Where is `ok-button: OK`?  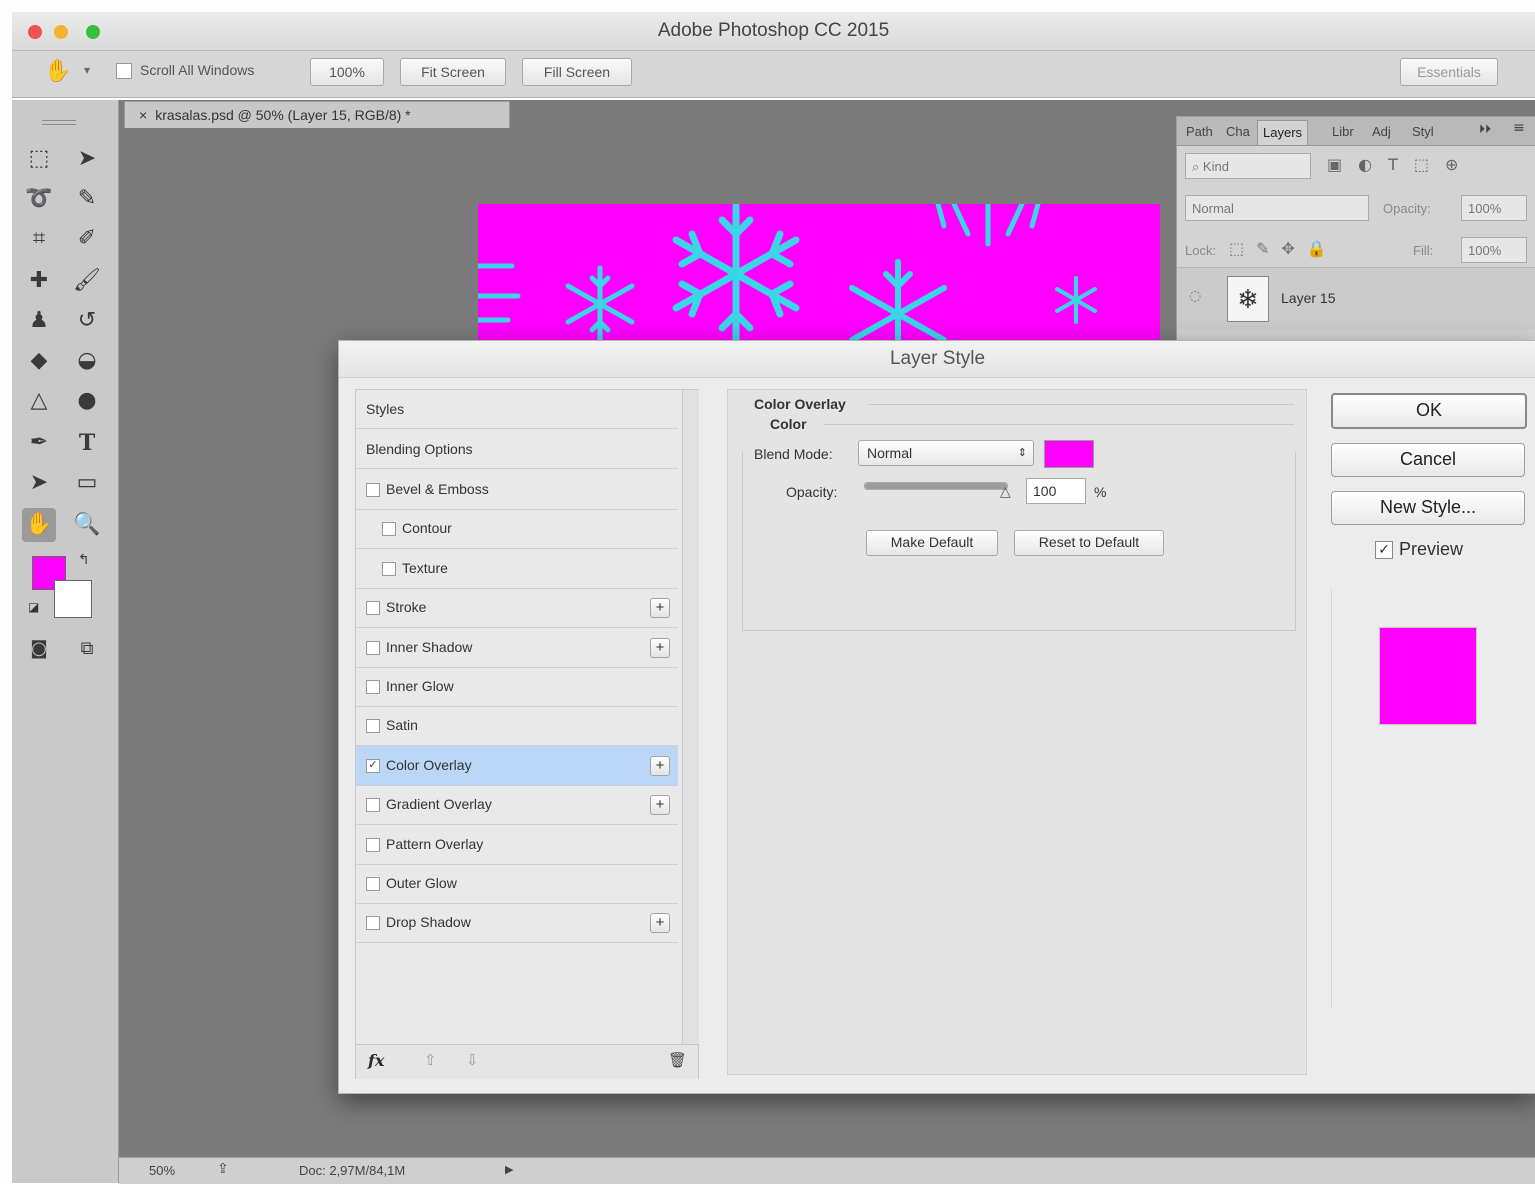
ok-button: OK is located at coordinates (1429, 411).